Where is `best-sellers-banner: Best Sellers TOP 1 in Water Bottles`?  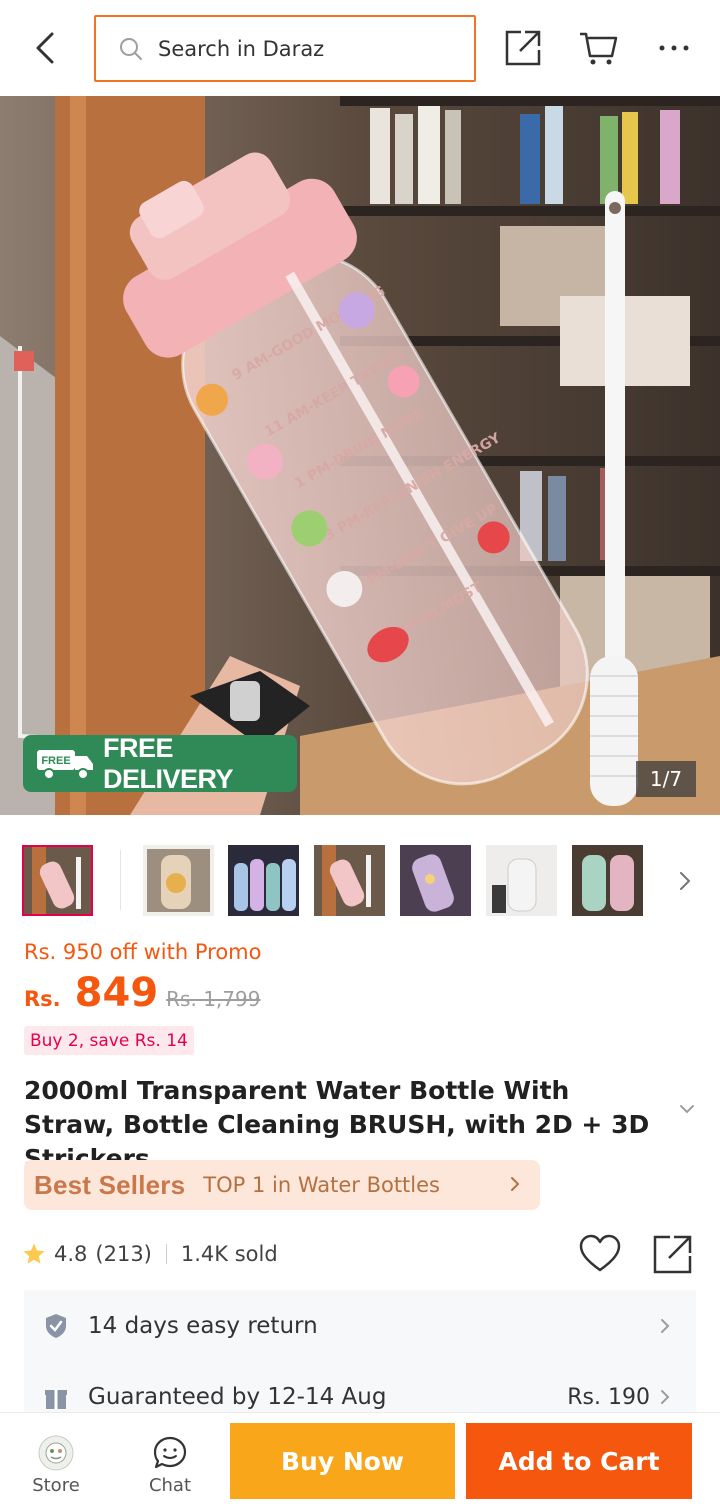 best-sellers-banner: Best Sellers TOP 1 in Water Bottles is located at coordinates (282, 1185).